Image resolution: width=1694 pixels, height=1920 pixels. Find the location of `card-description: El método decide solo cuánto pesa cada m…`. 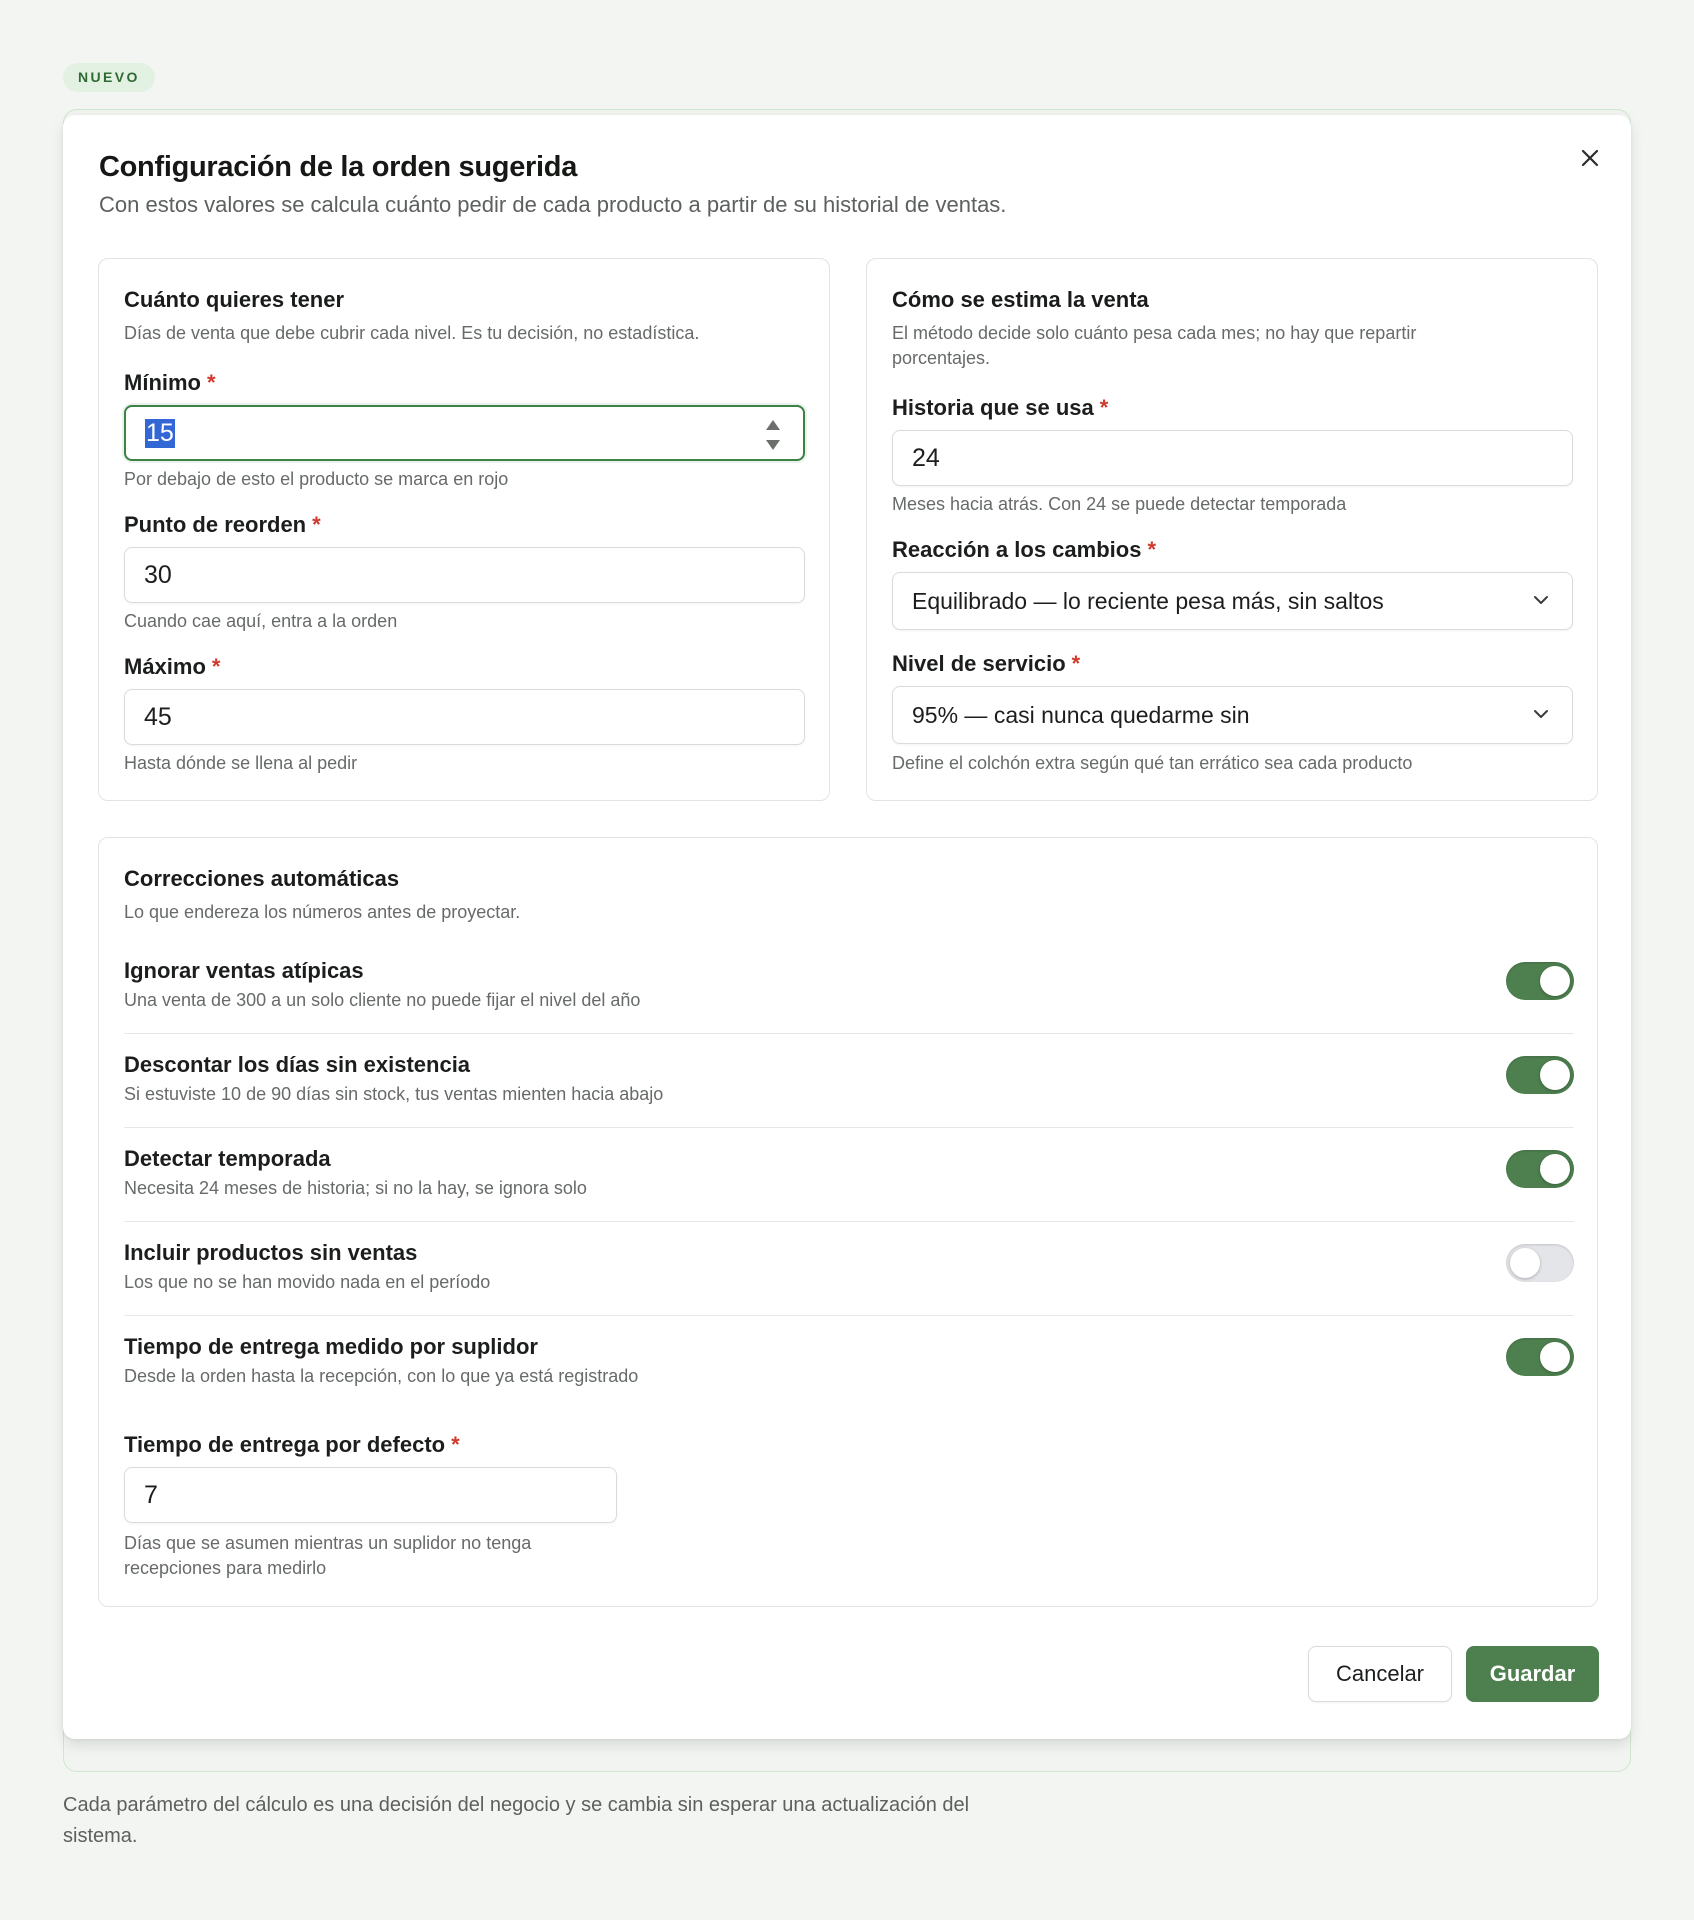

card-description: El método decide solo cuánto pesa cada m… is located at coordinates (1154, 345).